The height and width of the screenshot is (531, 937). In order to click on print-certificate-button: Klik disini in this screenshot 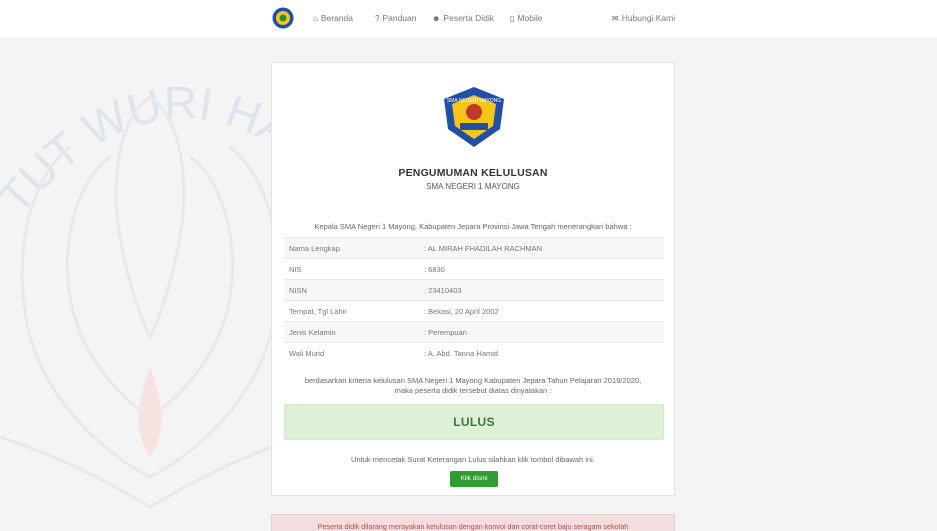, I will do `click(474, 479)`.